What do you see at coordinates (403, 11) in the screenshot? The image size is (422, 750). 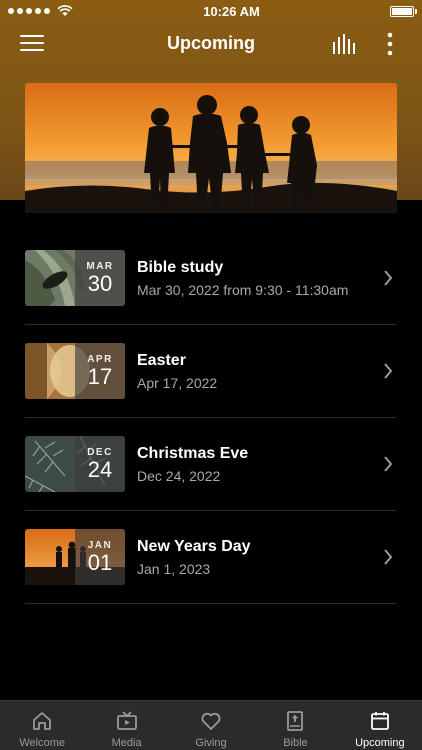 I see `battery-icon` at bounding box center [403, 11].